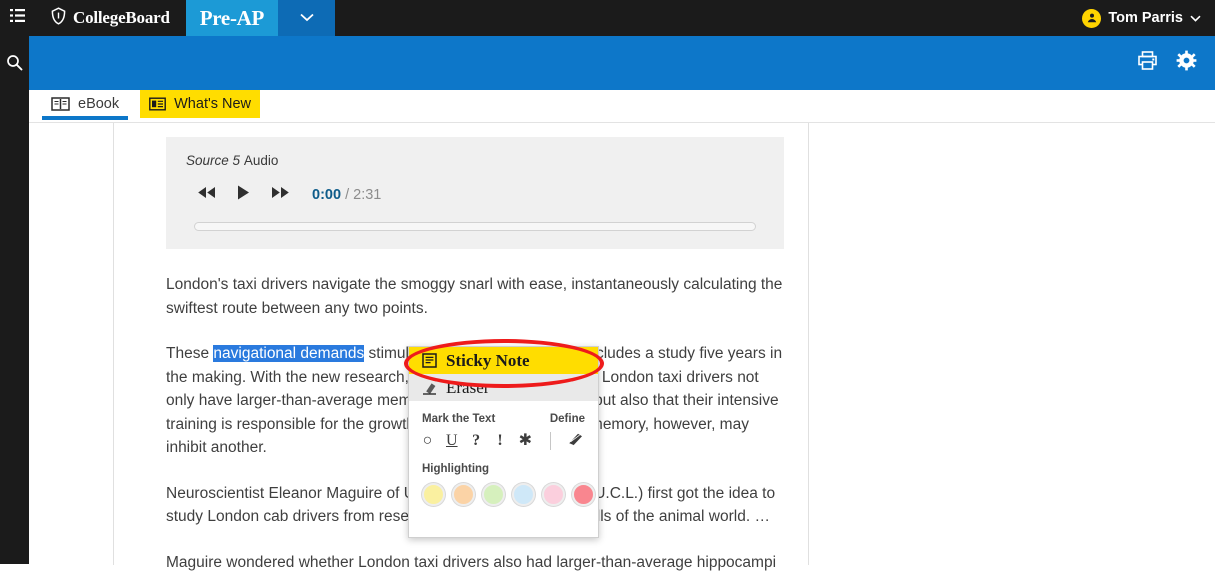 Image resolution: width=1215 pixels, height=574 pixels. What do you see at coordinates (488, 361) in the screenshot?
I see `menu-item-sticky-note-label: Sticky Note` at bounding box center [488, 361].